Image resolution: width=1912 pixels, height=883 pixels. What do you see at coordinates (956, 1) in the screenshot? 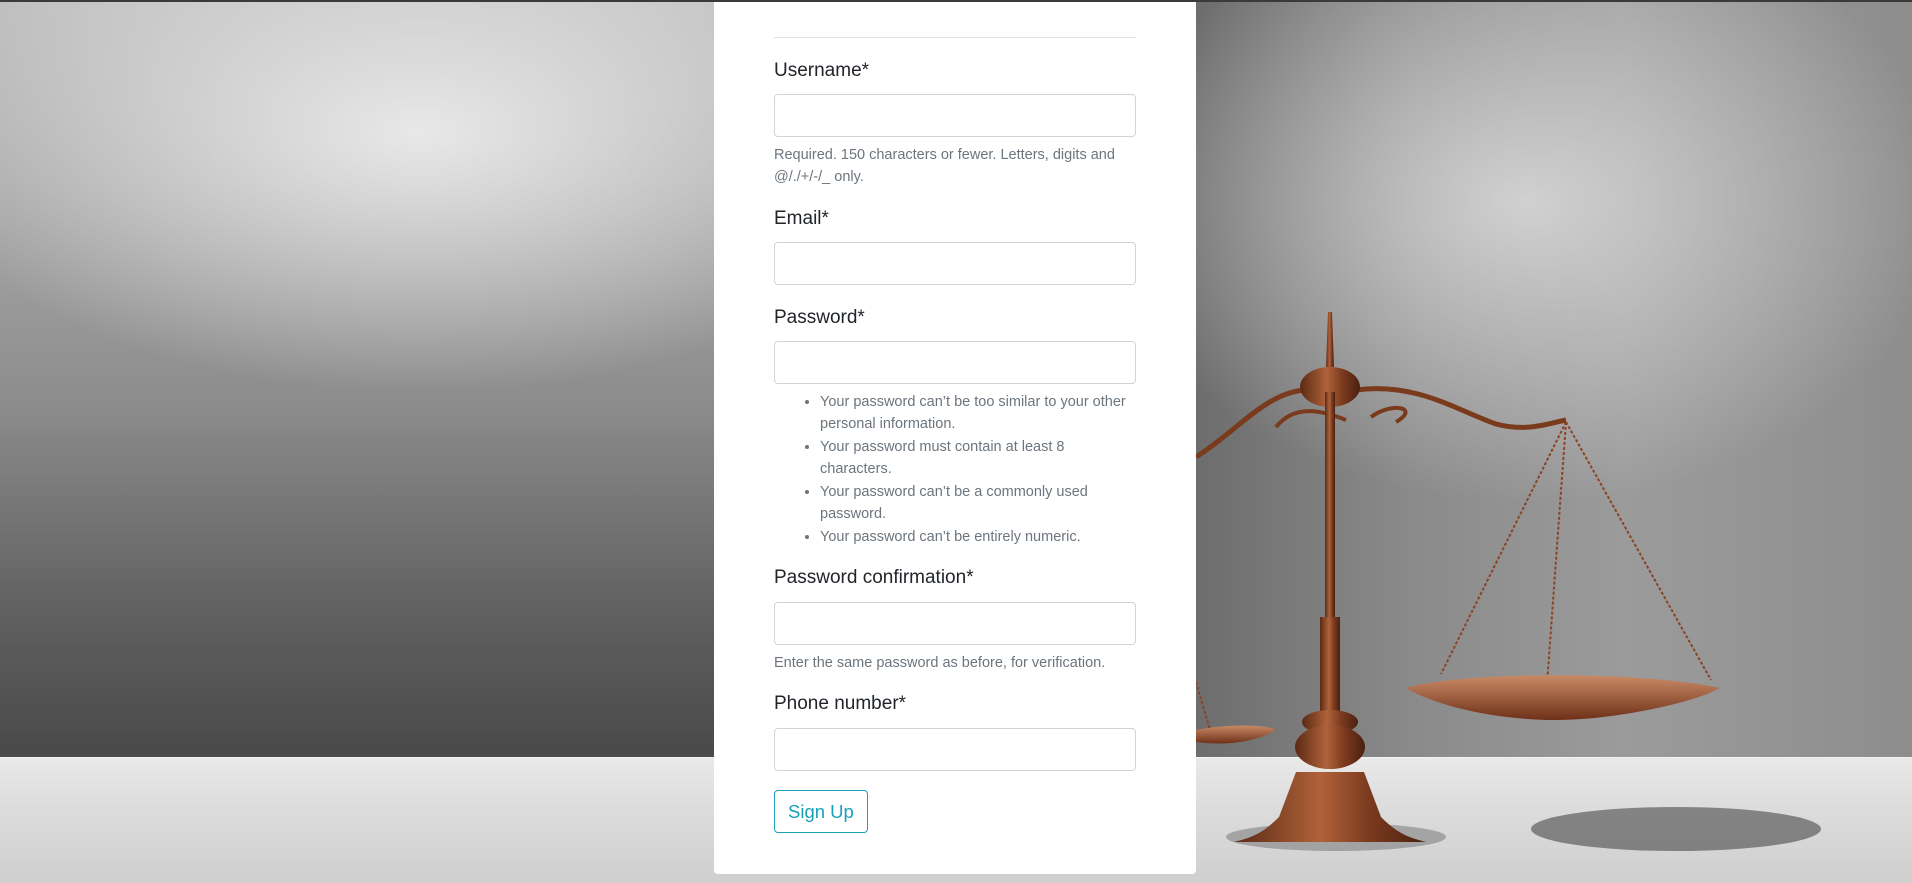
I see `top-border` at bounding box center [956, 1].